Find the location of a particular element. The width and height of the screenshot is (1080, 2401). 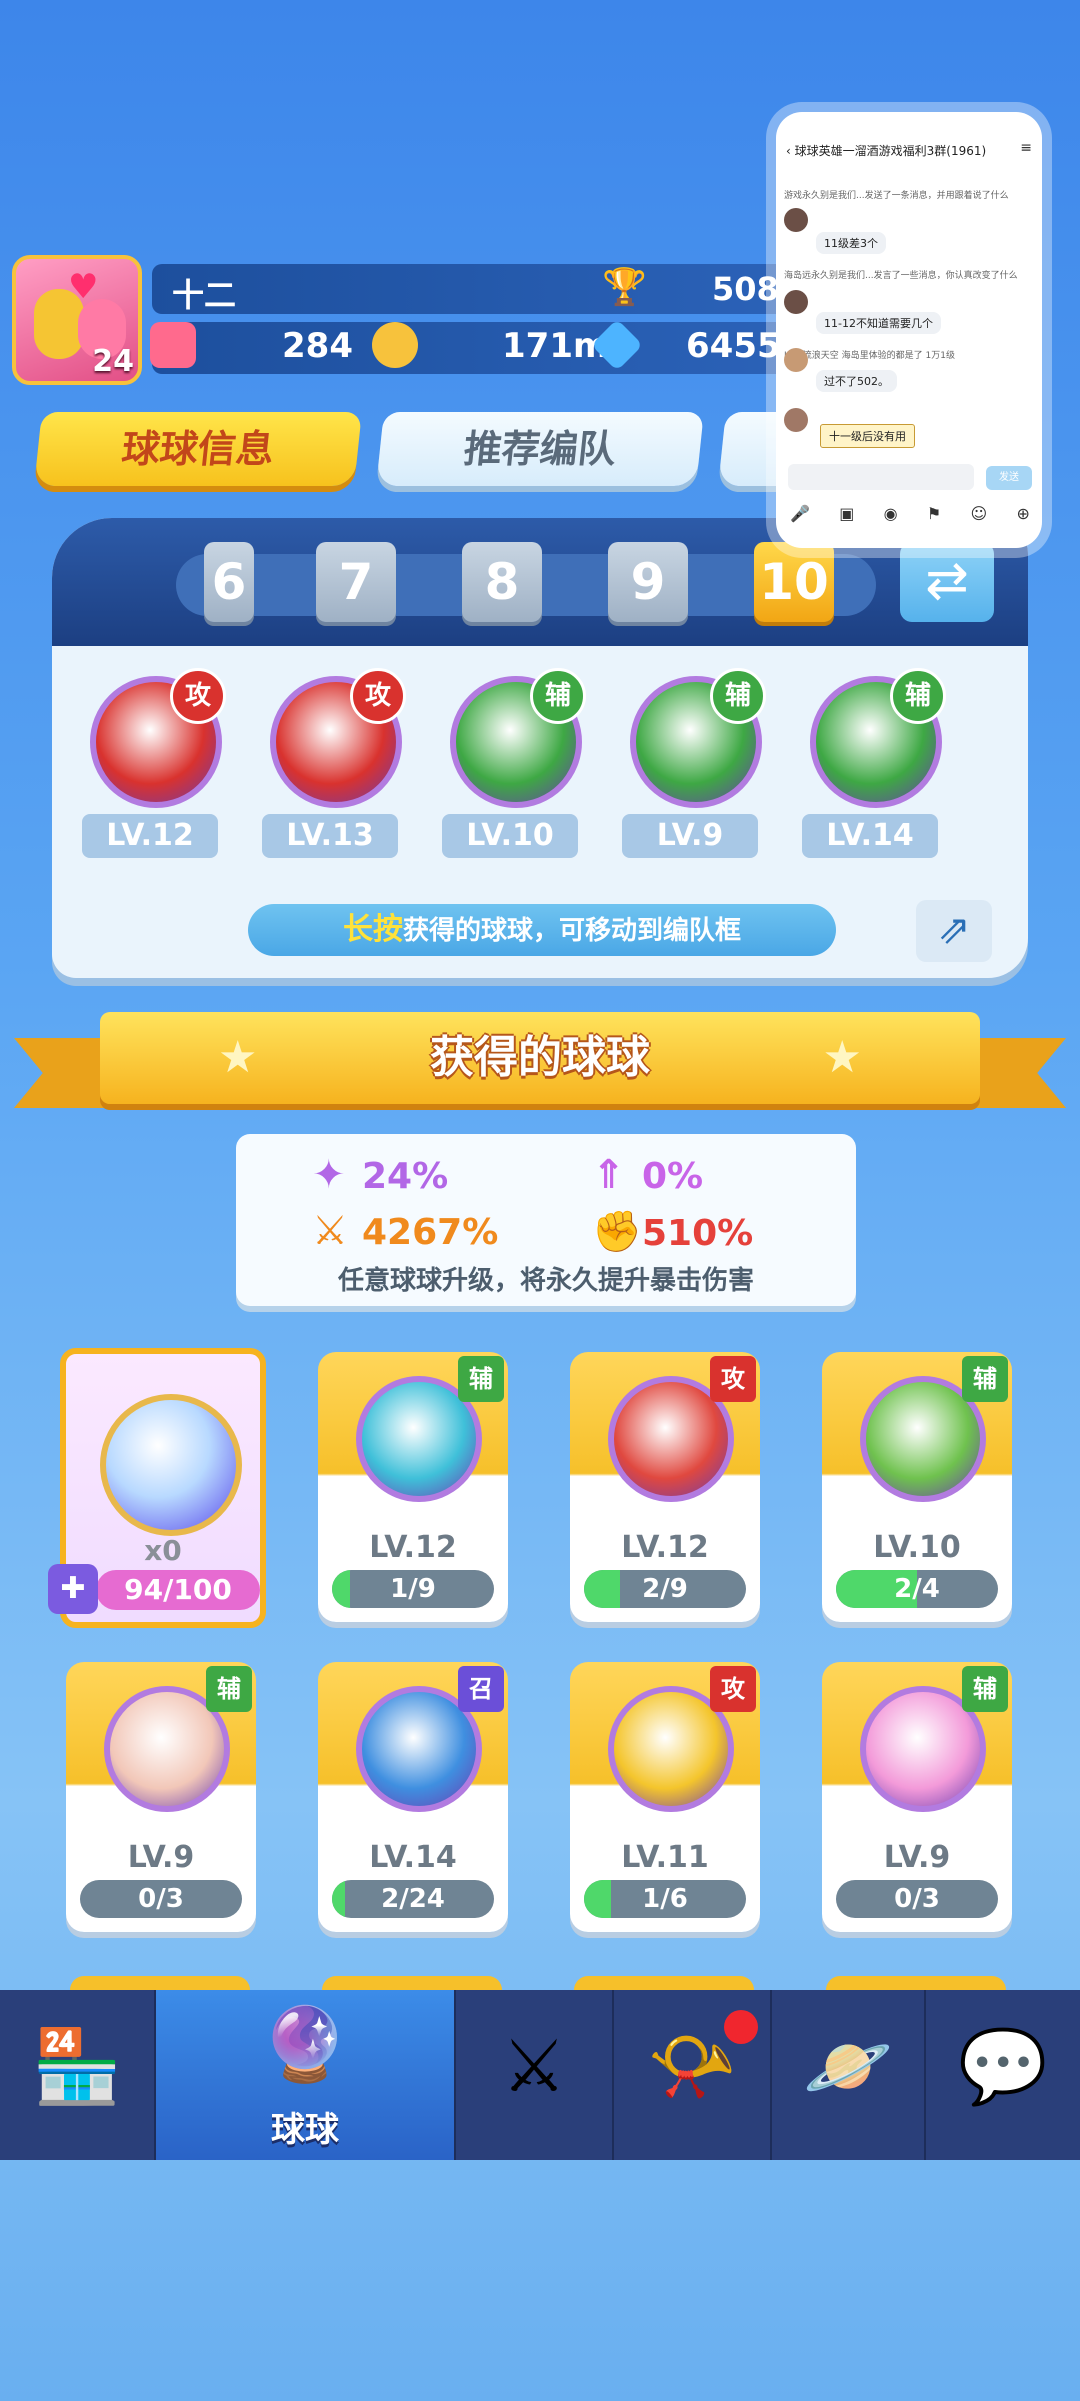

player-name-bar: 十二 🏆 508 is located at coordinates (472, 289).